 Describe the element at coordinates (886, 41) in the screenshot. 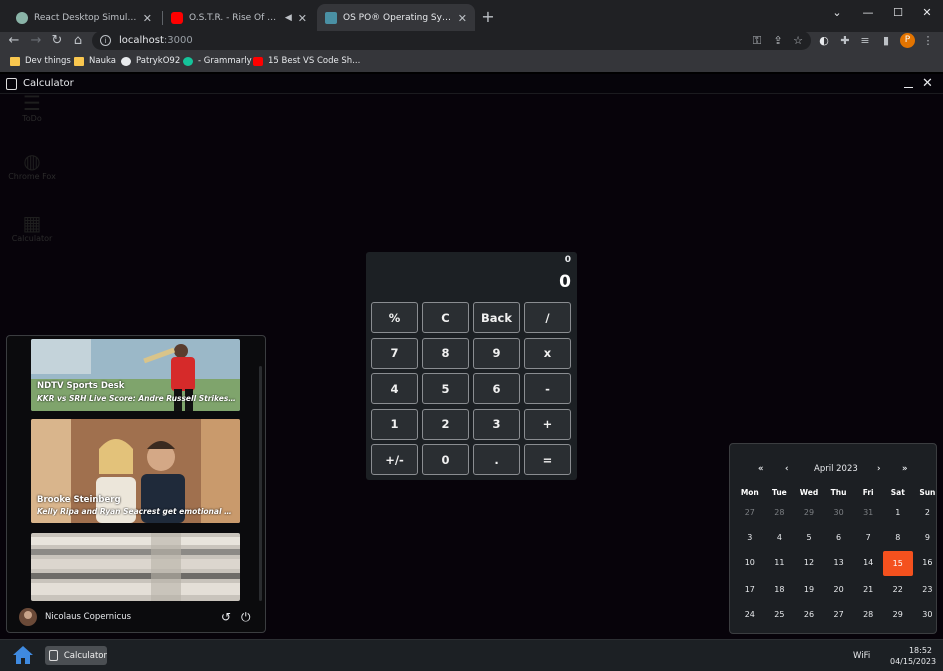

I see `side-panel-icon: ▮` at that location.